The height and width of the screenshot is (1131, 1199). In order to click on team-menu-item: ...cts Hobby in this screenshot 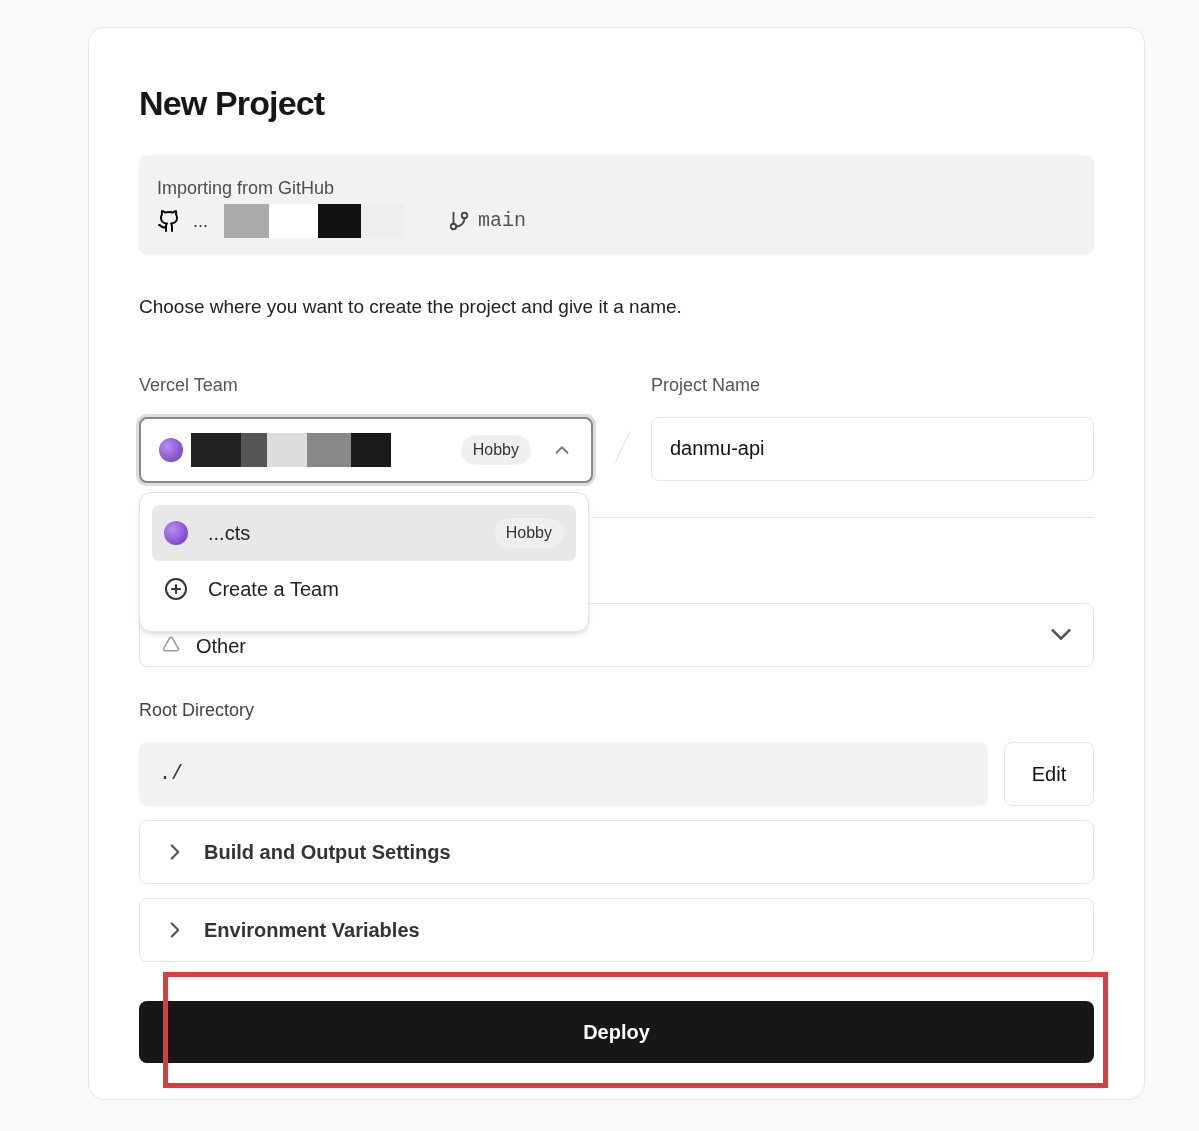, I will do `click(364, 532)`.